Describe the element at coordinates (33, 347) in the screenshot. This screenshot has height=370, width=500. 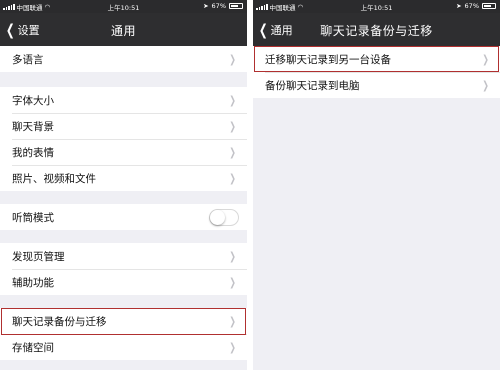
I see `settings-item-label: 存储空间` at that location.